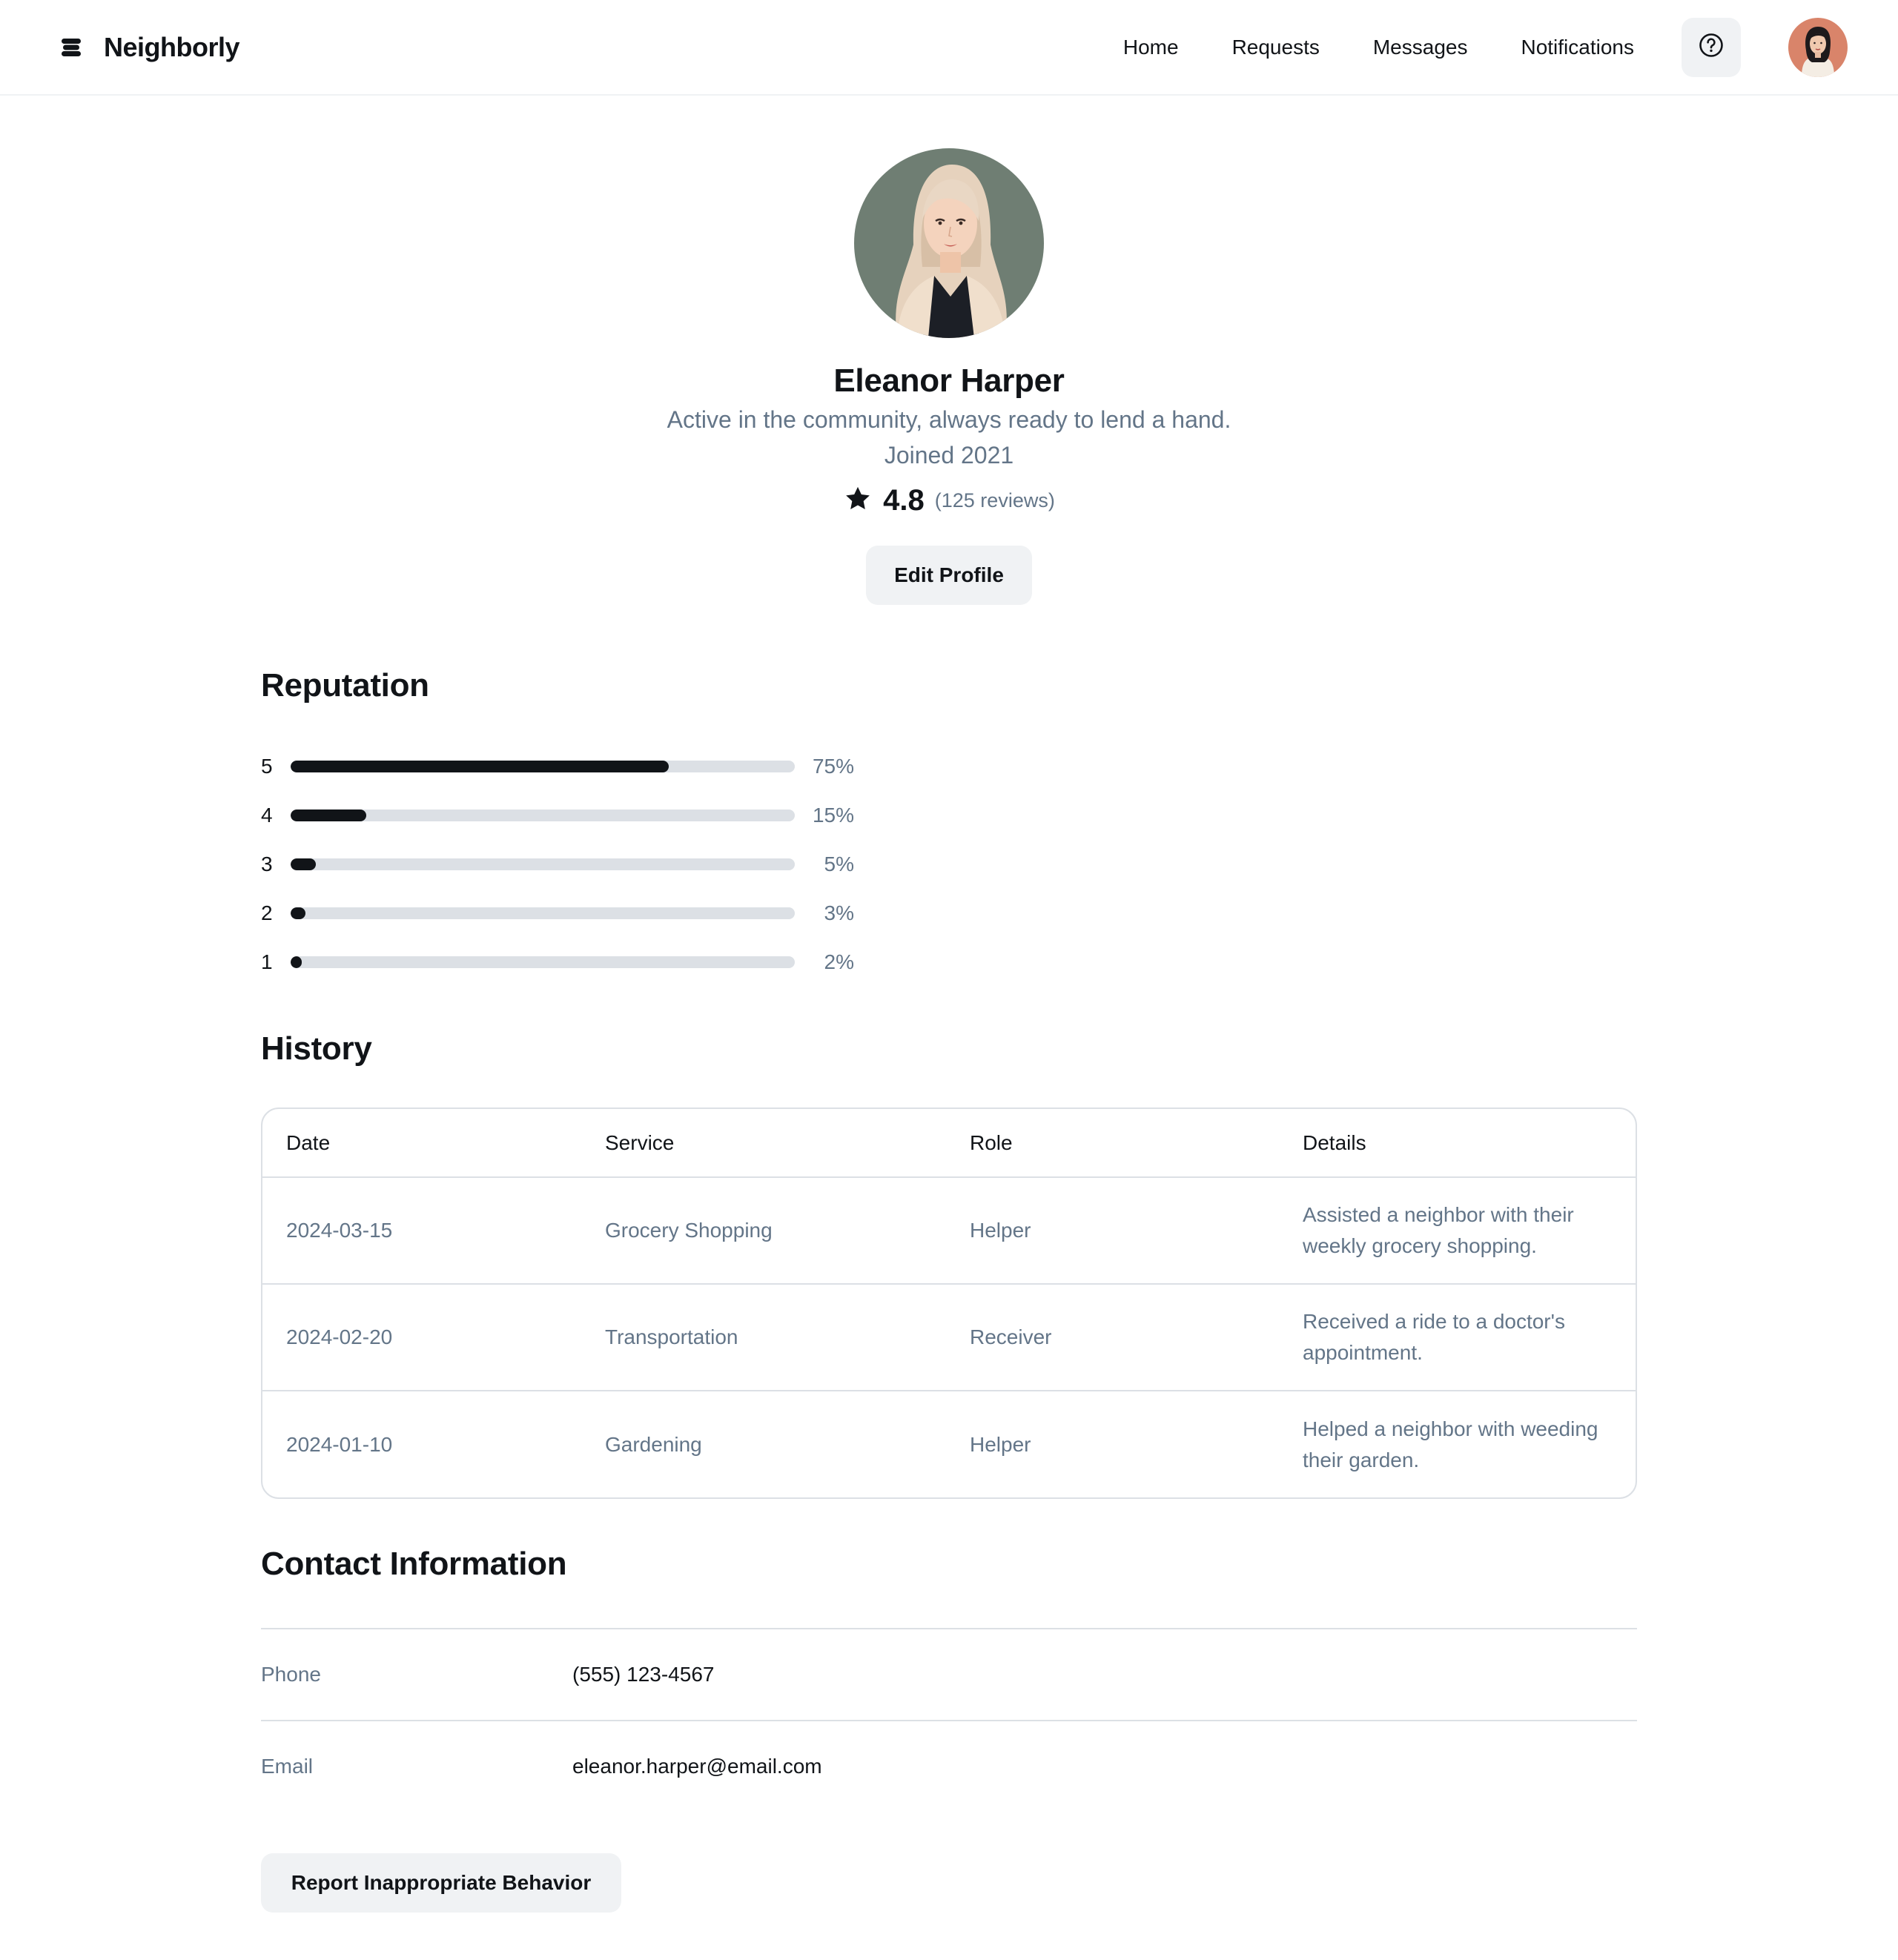 The height and width of the screenshot is (1960, 1898). I want to click on contact-heading: Contact Information, so click(414, 1564).